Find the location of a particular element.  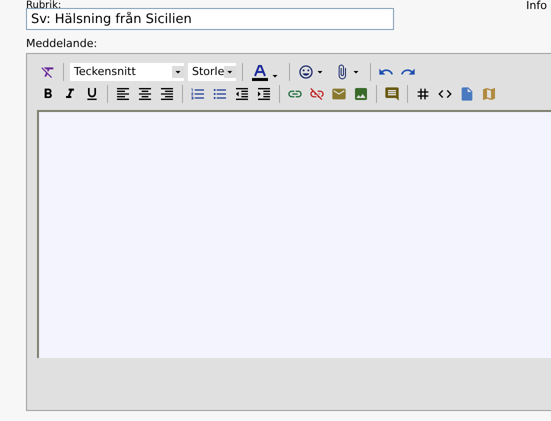

field-label: Meddelande: is located at coordinates (62, 44).